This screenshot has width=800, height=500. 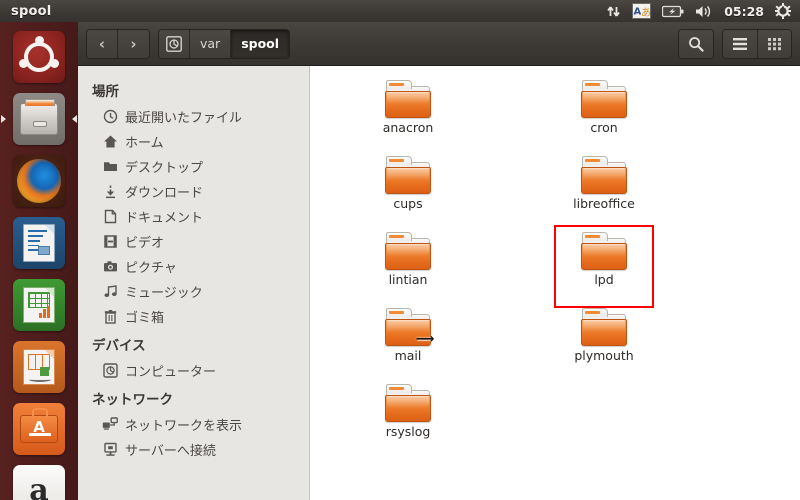 I want to click on launcher-item-ubuntu-dash, so click(x=39, y=57).